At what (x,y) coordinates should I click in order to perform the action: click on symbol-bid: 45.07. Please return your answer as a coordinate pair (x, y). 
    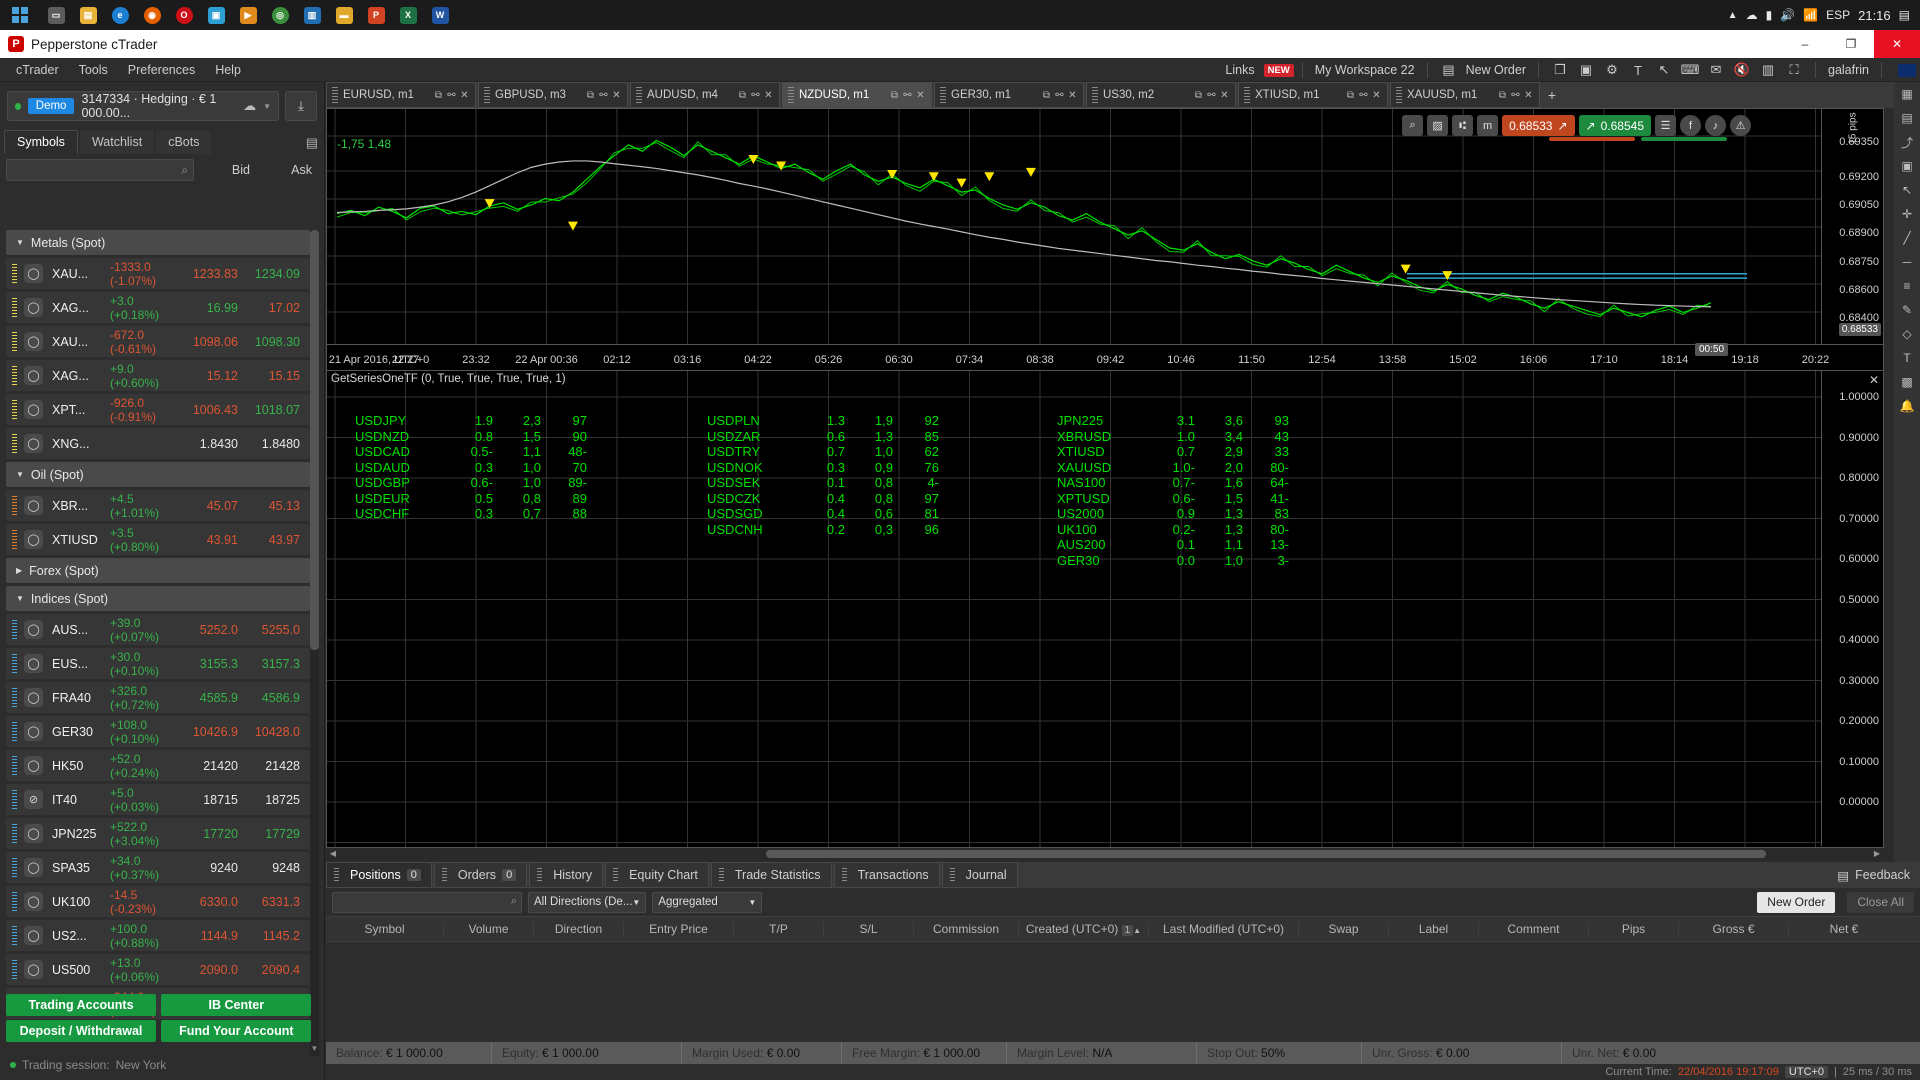
    Looking at the image, I should click on (211, 506).